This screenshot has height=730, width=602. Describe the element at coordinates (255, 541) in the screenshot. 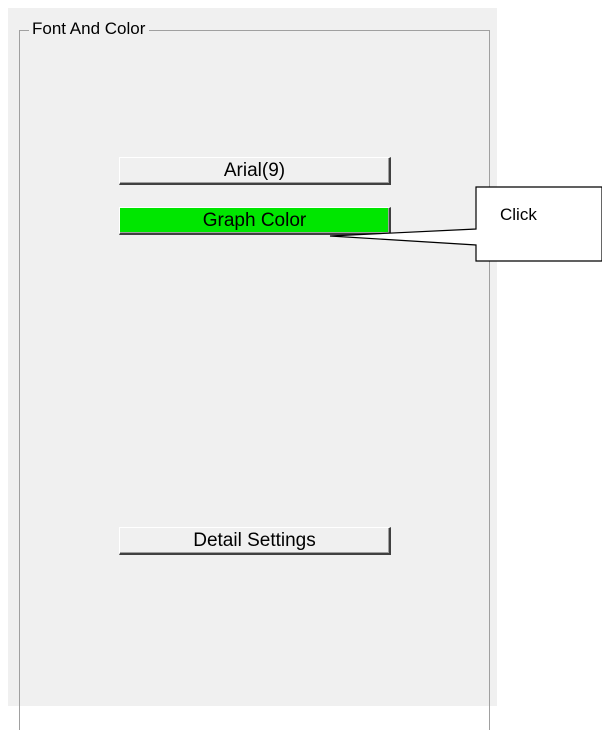

I see `detail-settings-button: Detail Settings` at that location.